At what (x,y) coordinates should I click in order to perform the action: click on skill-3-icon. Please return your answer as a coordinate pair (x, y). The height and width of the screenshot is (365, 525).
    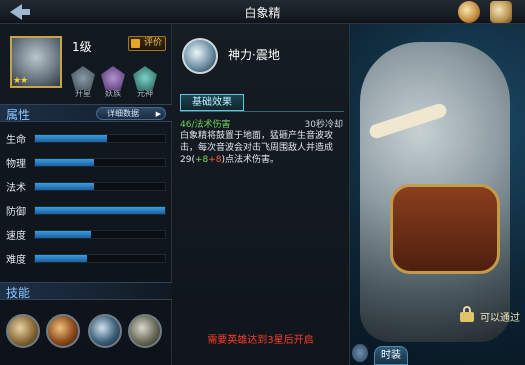
    Looking at the image, I should click on (105, 331).